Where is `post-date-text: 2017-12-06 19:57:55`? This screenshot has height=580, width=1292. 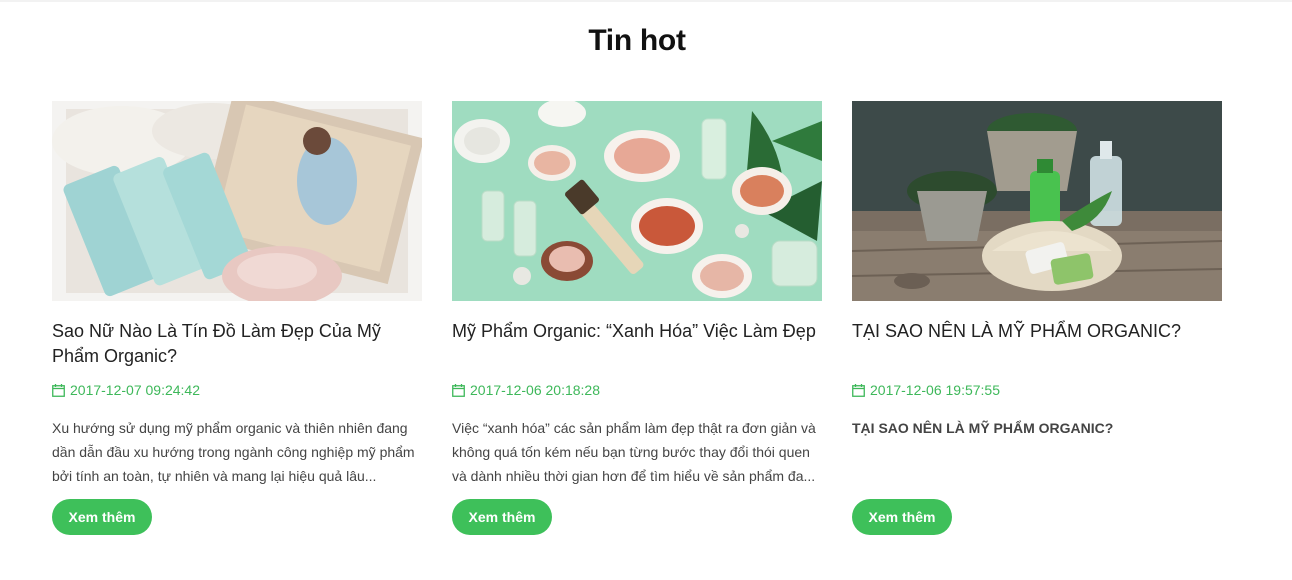 post-date-text: 2017-12-06 19:57:55 is located at coordinates (935, 390).